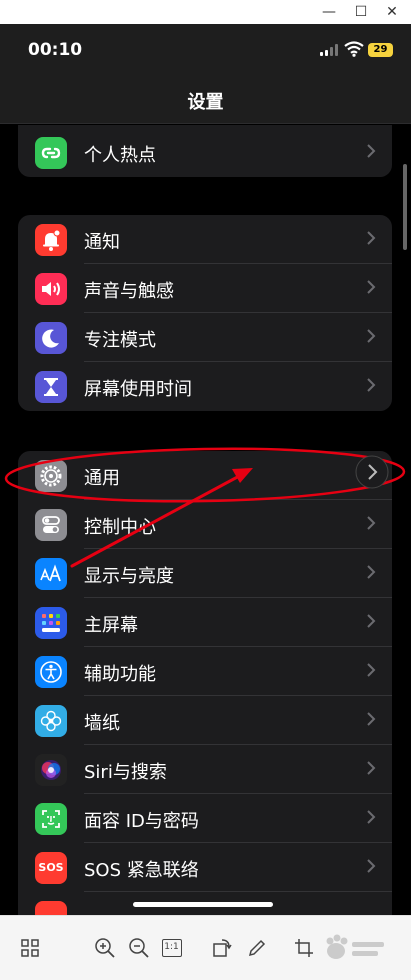 Image resolution: width=411 pixels, height=980 pixels. I want to click on settings-row-label: 专注模式, so click(120, 340).